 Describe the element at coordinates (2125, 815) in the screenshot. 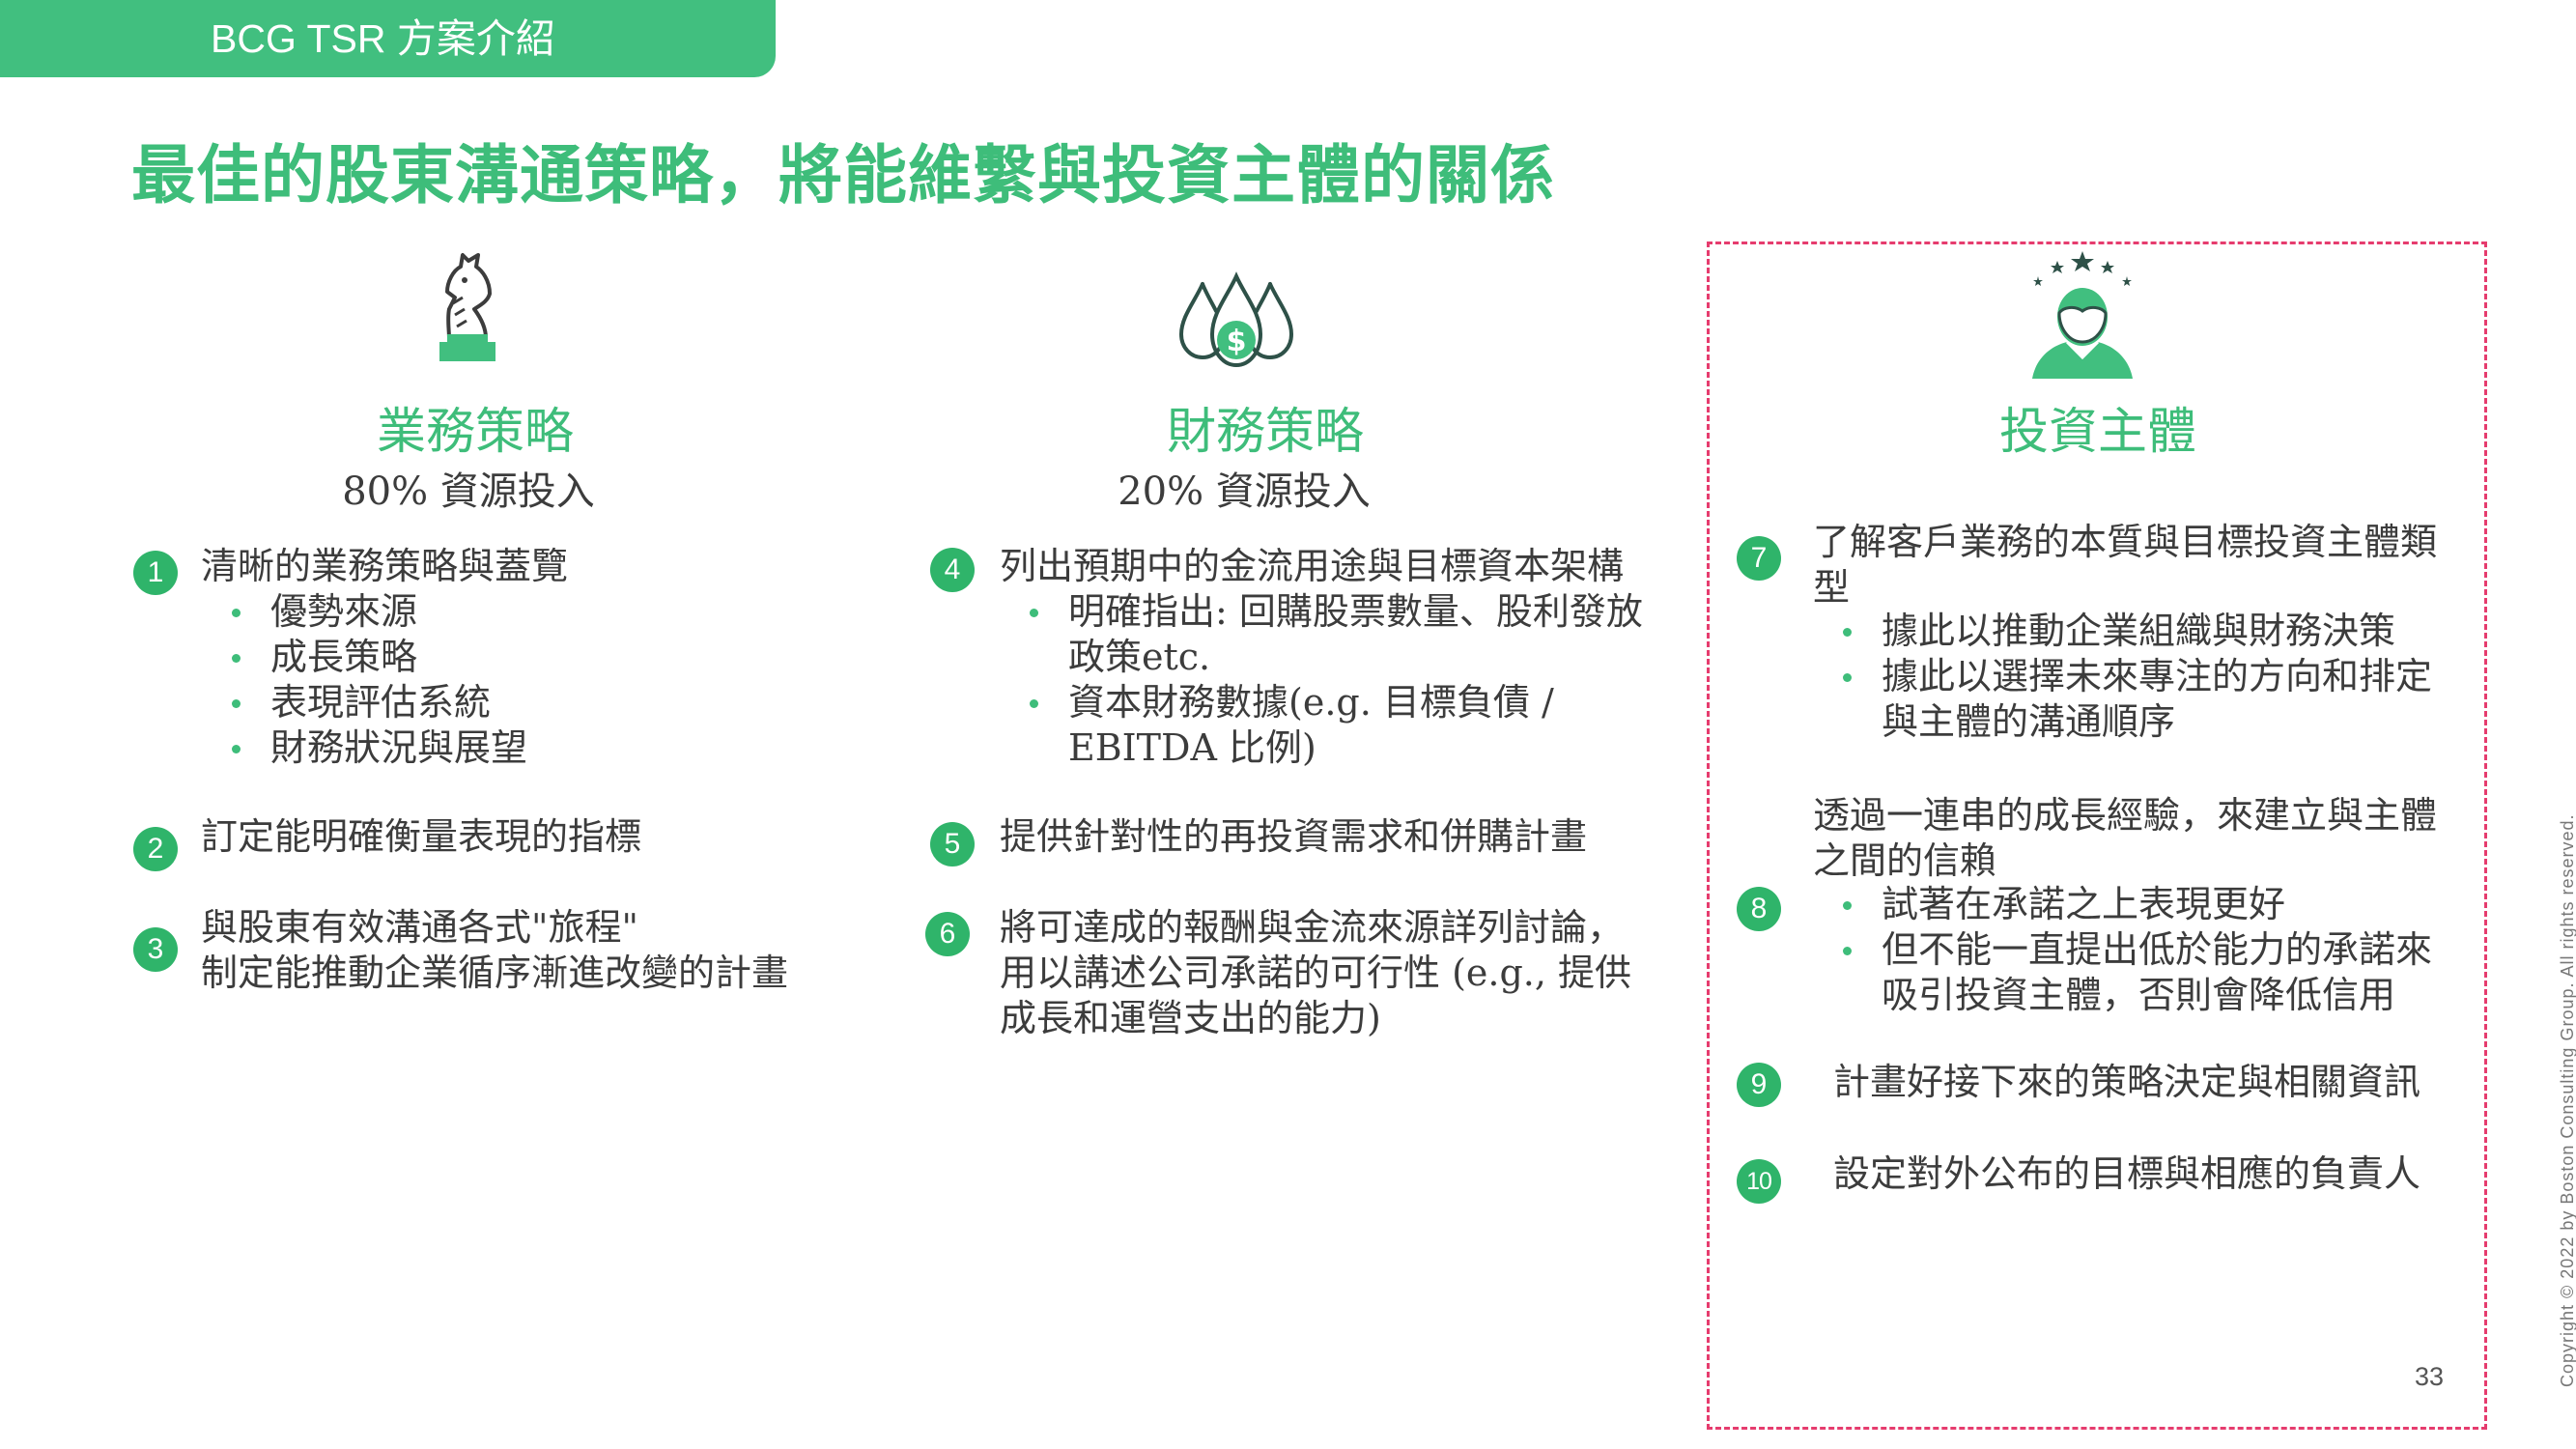

I see `item-line: 透過一連串的成長經驗，來建立與主體` at that location.